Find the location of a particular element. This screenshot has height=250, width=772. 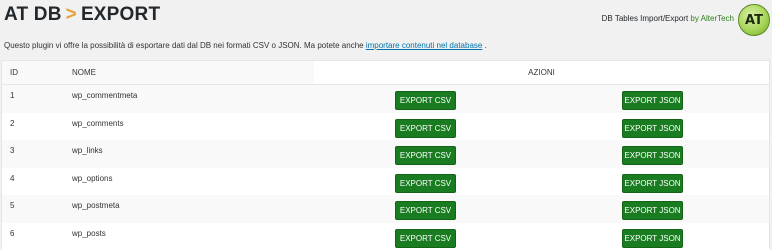

row-table-name: wp_postmeta is located at coordinates (96, 205).